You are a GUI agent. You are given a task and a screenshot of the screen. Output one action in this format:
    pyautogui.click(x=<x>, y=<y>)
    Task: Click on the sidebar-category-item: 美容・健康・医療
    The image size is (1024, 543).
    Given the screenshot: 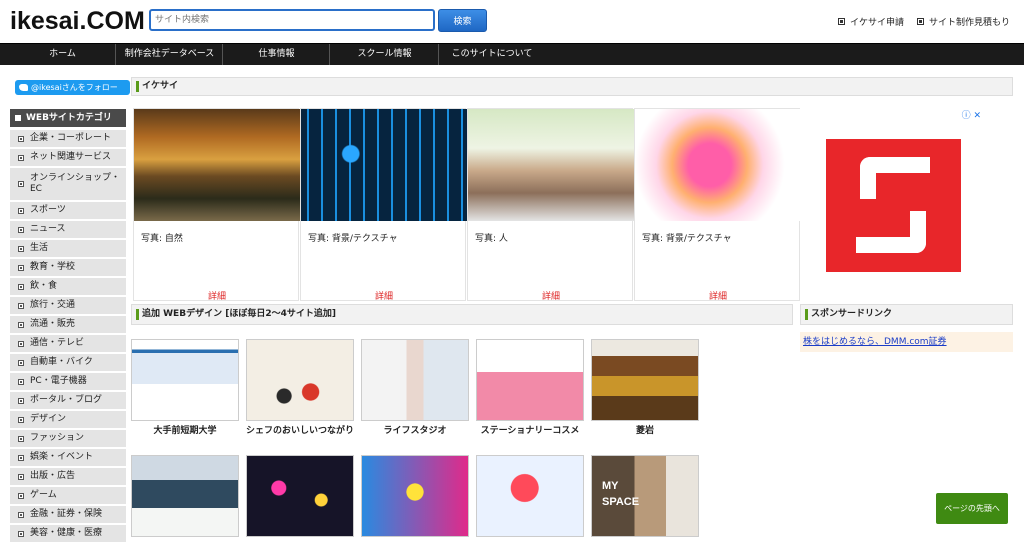 What is the action you would take?
    pyautogui.click(x=68, y=534)
    